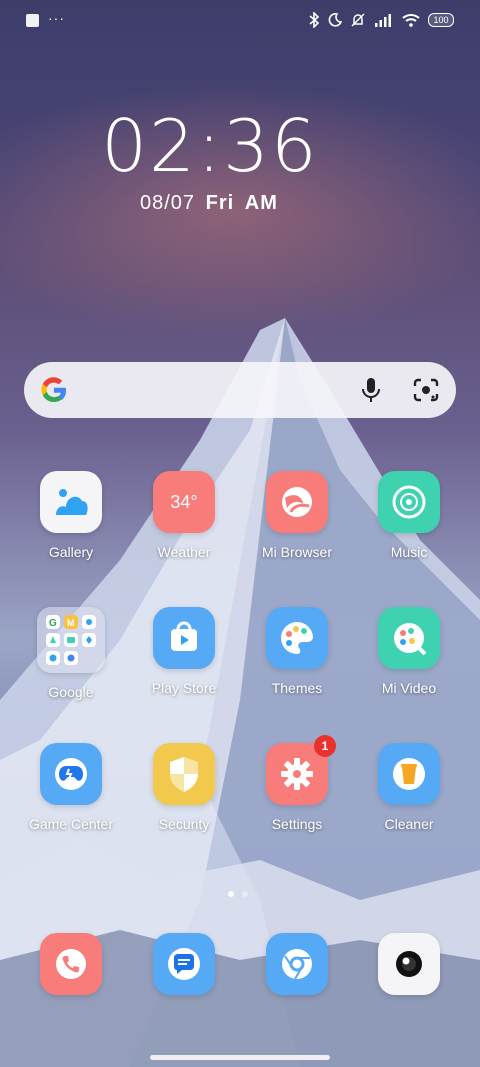 The image size is (480, 1067). Describe the element at coordinates (409, 688) in the screenshot. I see `app-label: Mi Video` at that location.